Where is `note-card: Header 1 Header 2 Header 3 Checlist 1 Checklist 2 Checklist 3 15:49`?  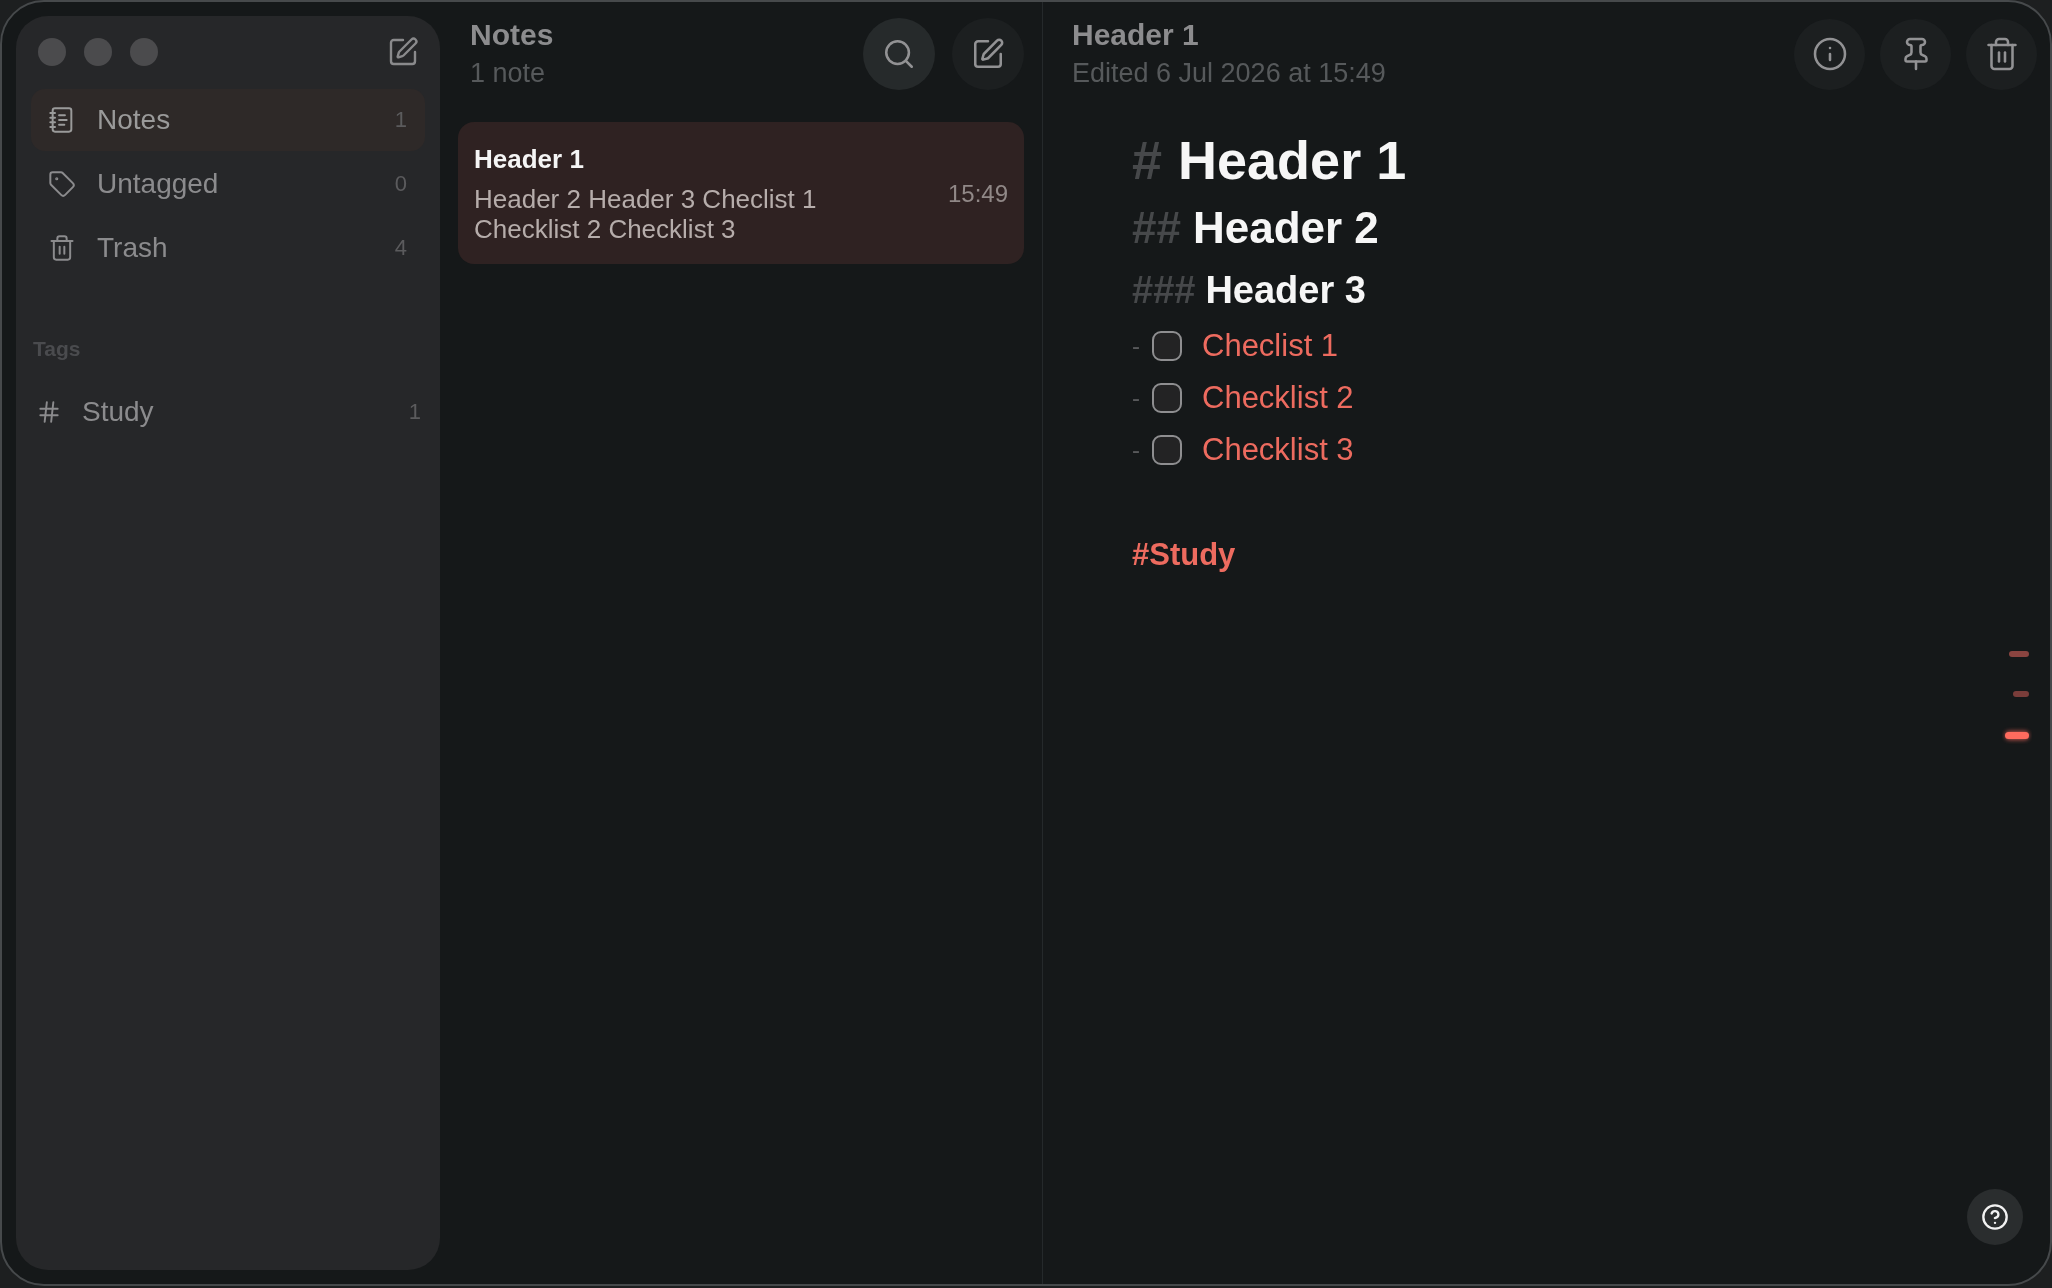
note-card: Header 1 Header 2 Header 3 Checlist 1 Checklist 2 Checklist 3 15:49 is located at coordinates (741, 193).